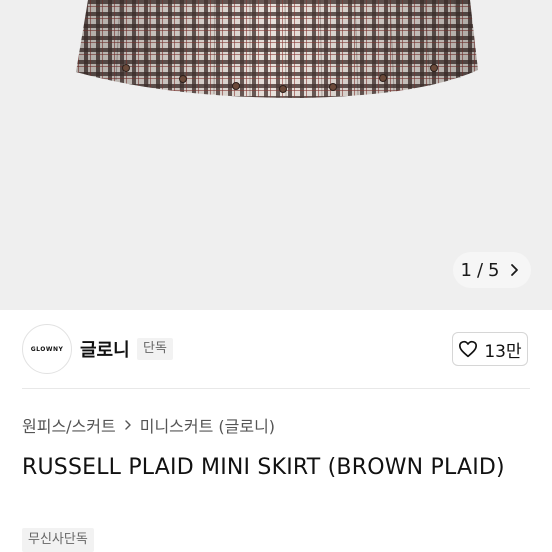 Image resolution: width=552 pixels, height=552 pixels. What do you see at coordinates (207, 425) in the screenshot?
I see `breadcrumb-subcategory: 미니스커트 (글로니)` at bounding box center [207, 425].